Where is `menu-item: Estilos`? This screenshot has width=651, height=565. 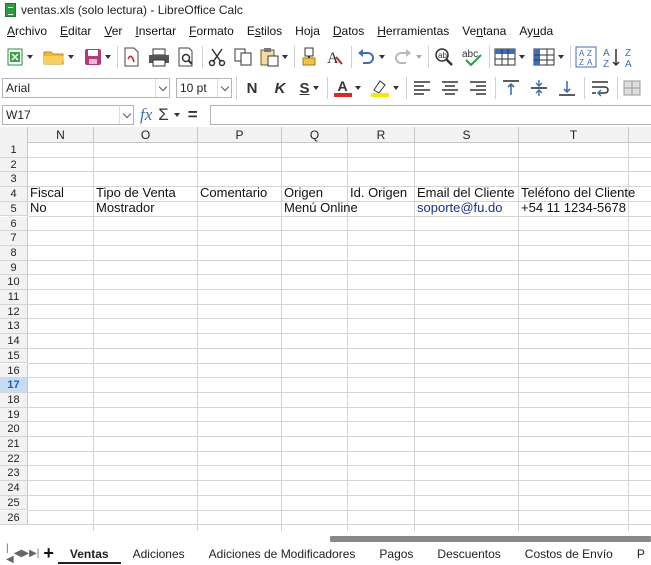
menu-item: Estilos is located at coordinates (264, 31).